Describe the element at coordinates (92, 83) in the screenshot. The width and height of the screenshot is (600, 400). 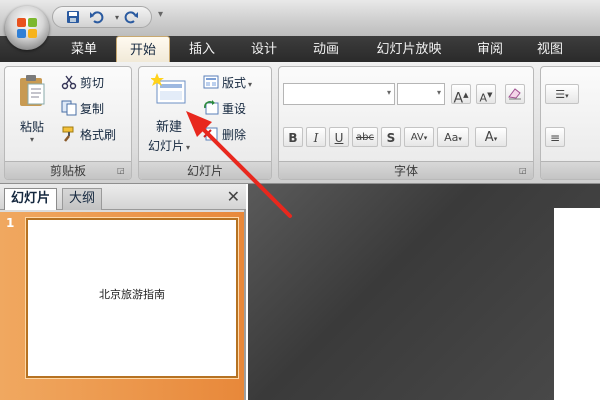
I see `cut-label: 剪切` at that location.